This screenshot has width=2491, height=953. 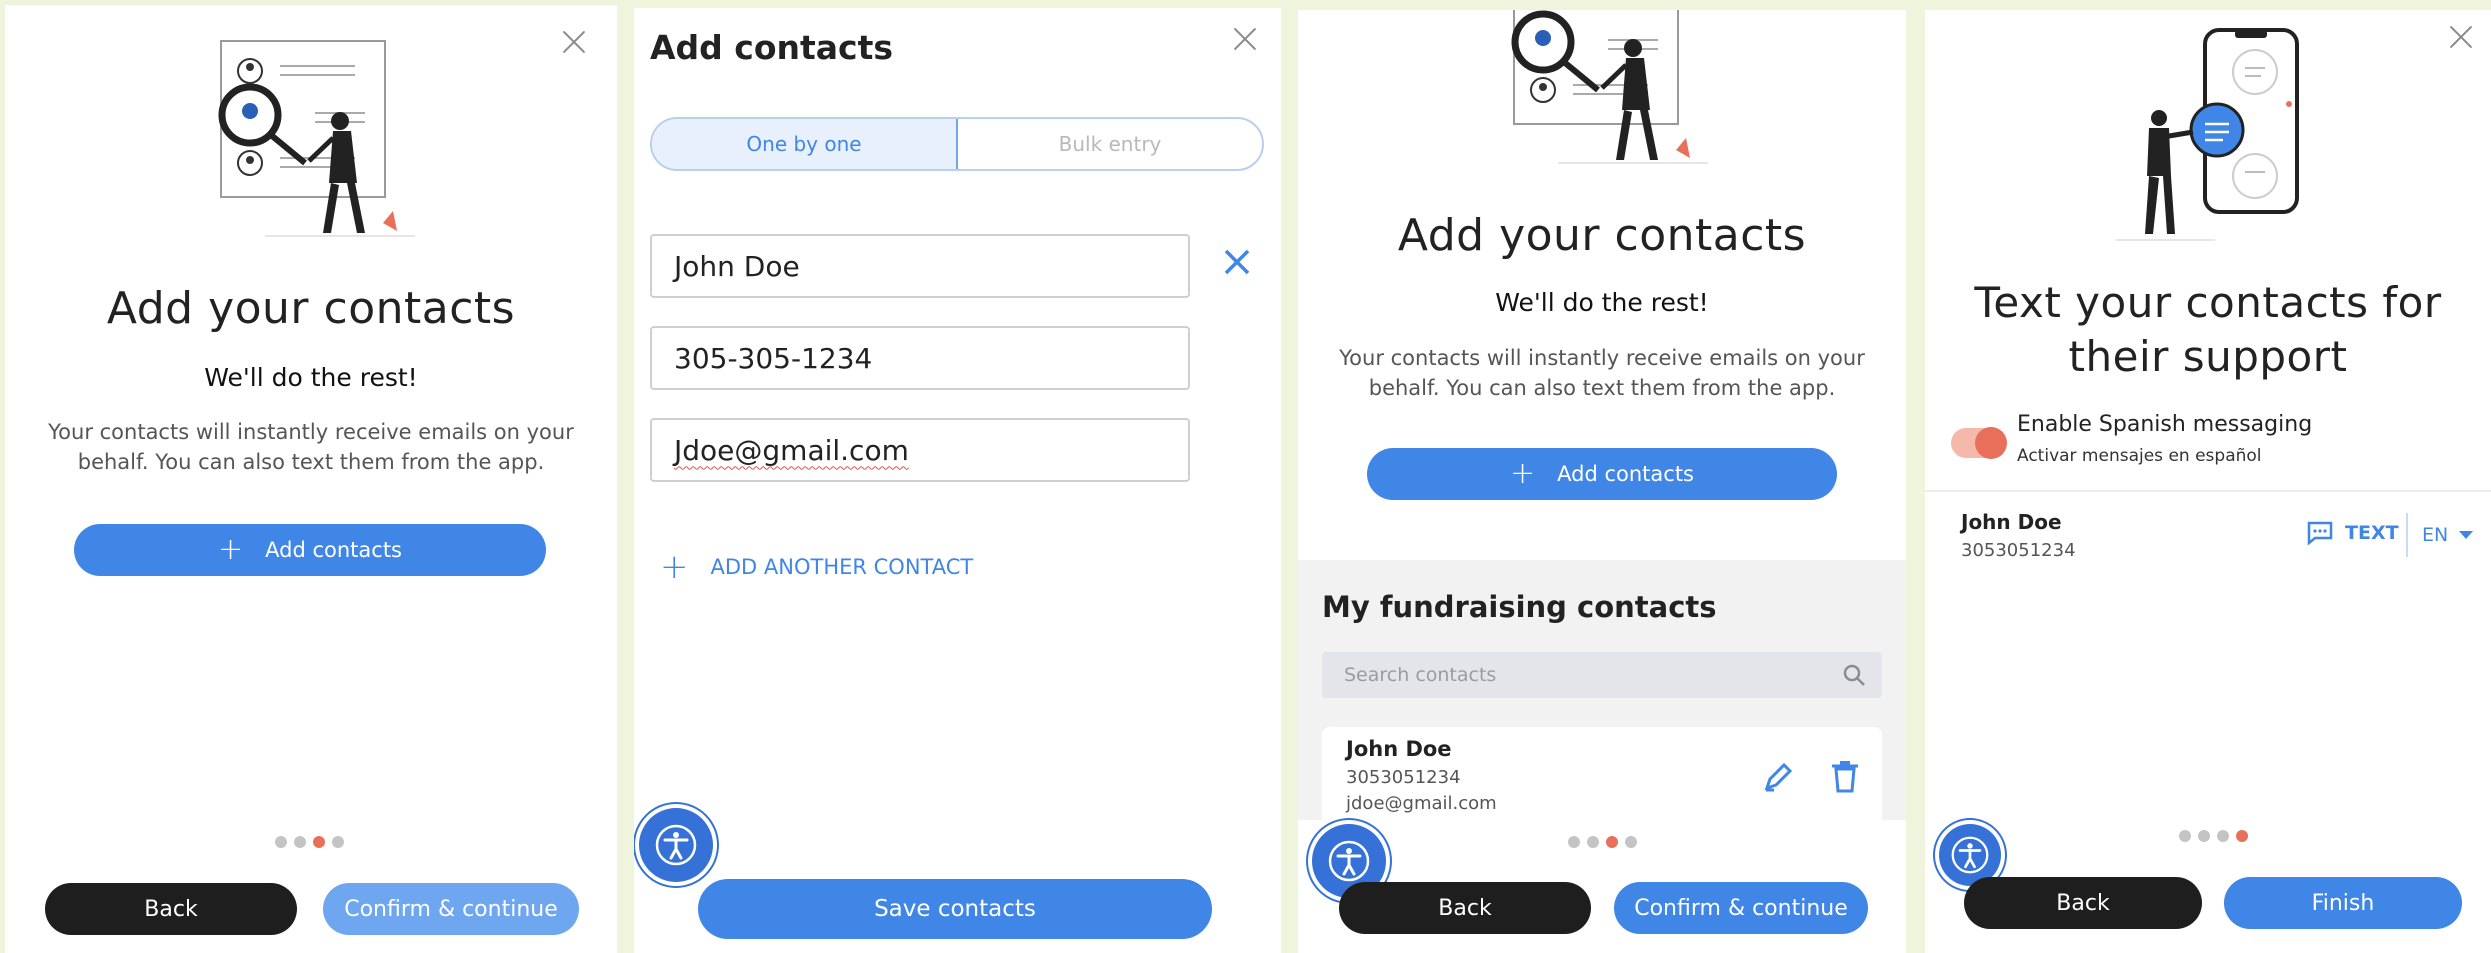 I want to click on entry-mode-toggle: One by one Bulk entry, so click(x=957, y=144).